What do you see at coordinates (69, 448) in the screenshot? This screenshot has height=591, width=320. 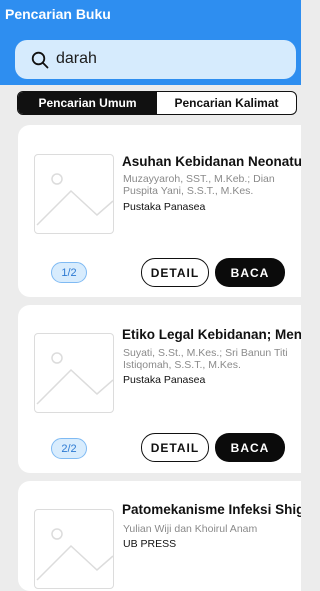 I see `page-badge: 2/2` at bounding box center [69, 448].